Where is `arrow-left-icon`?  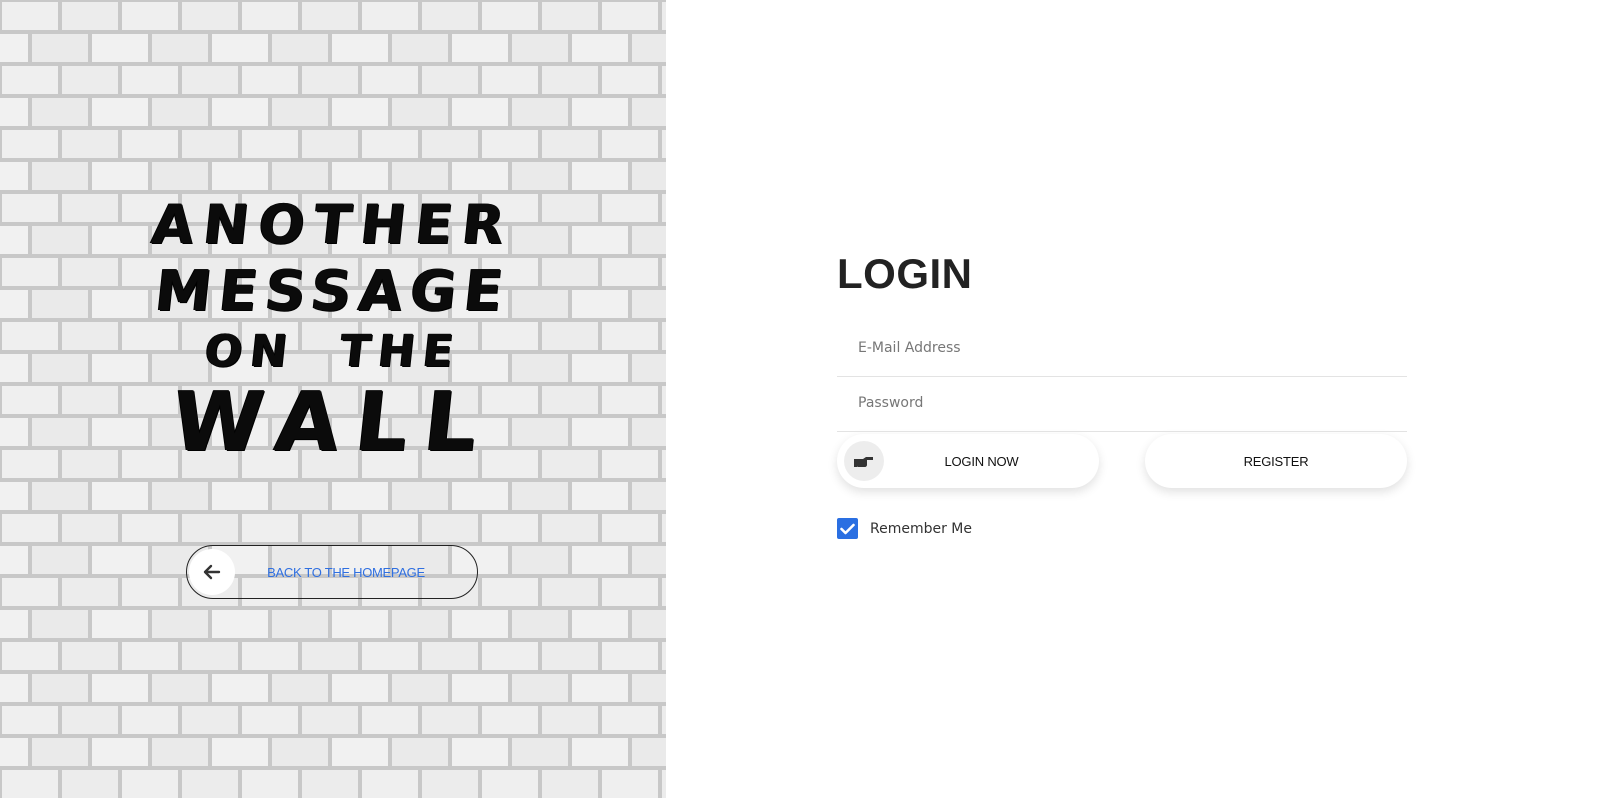 arrow-left-icon is located at coordinates (212, 572).